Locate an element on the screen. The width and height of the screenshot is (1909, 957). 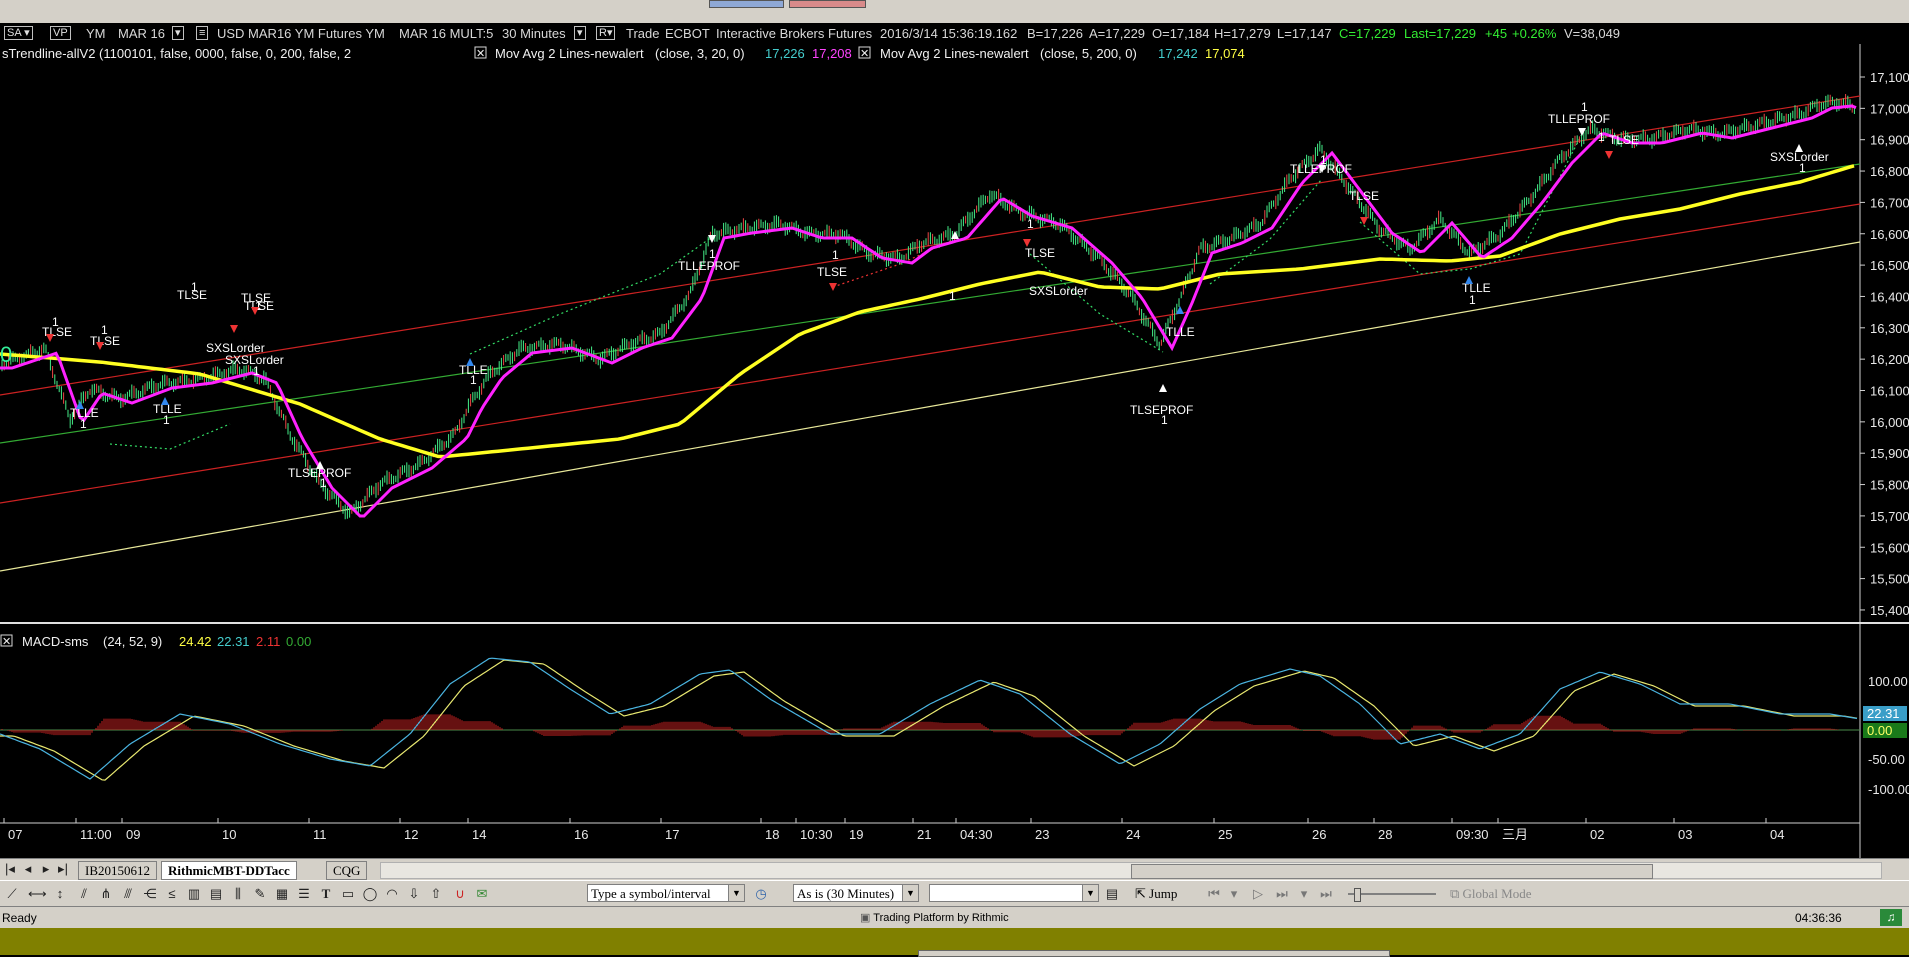
macd-histogram is located at coordinates (920, 727).